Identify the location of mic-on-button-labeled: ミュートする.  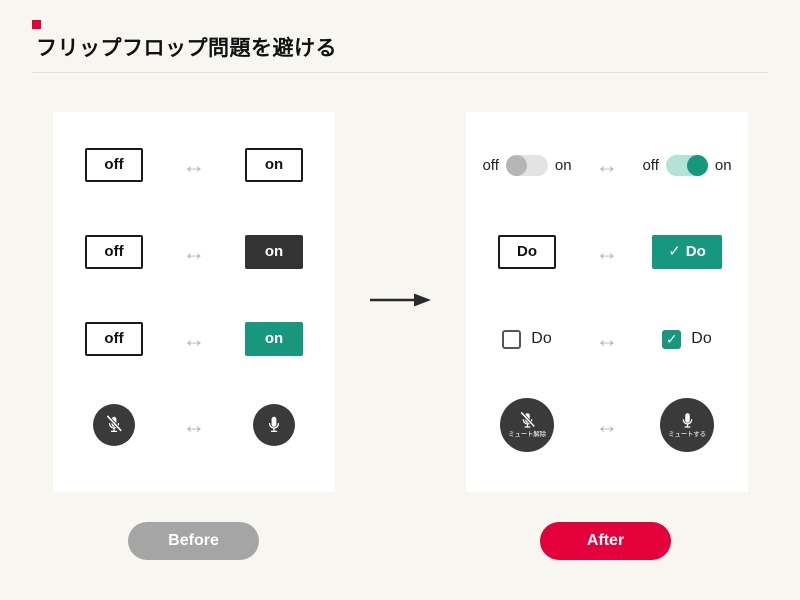
(687, 425).